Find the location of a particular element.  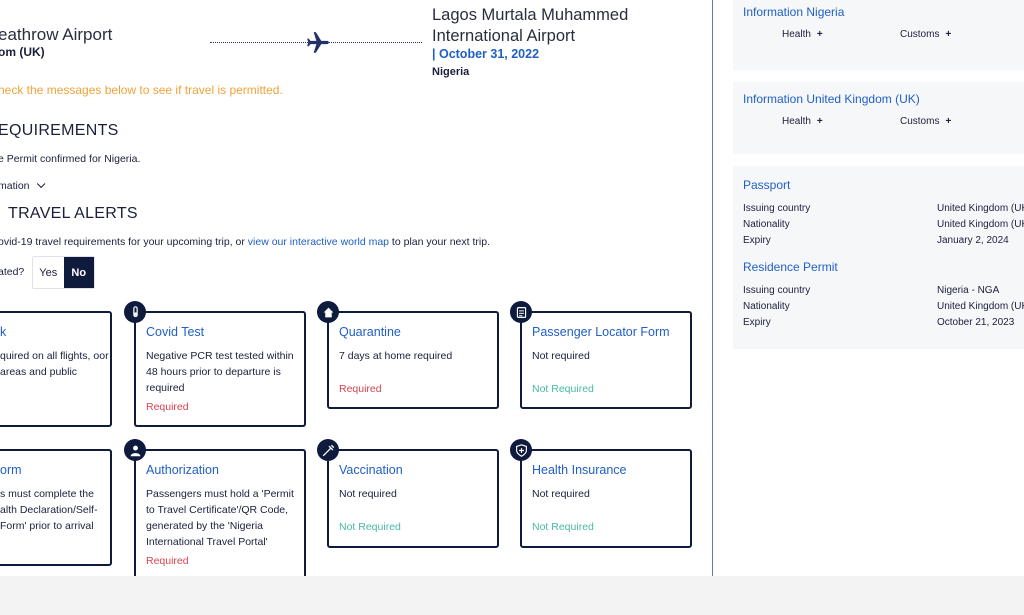

residence-expiry-label: Expiry is located at coordinates (757, 322).